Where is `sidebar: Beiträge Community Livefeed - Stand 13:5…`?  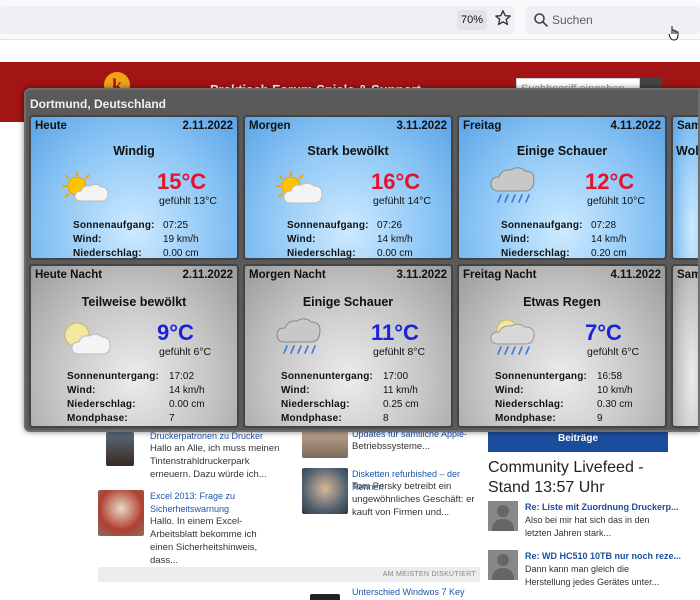 sidebar: Beiträge Community Livefeed - Stand 13:5… is located at coordinates (593, 514).